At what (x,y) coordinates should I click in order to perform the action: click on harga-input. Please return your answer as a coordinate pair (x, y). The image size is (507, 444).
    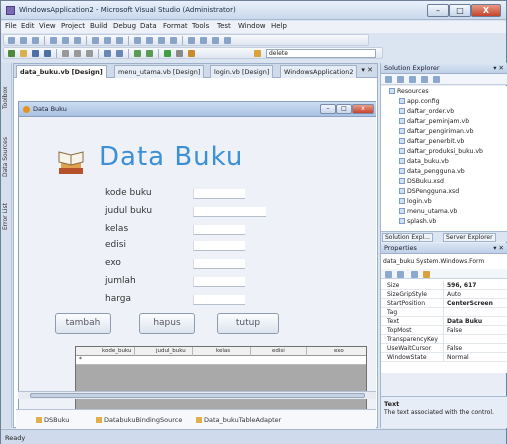
    Looking at the image, I should click on (219, 300).